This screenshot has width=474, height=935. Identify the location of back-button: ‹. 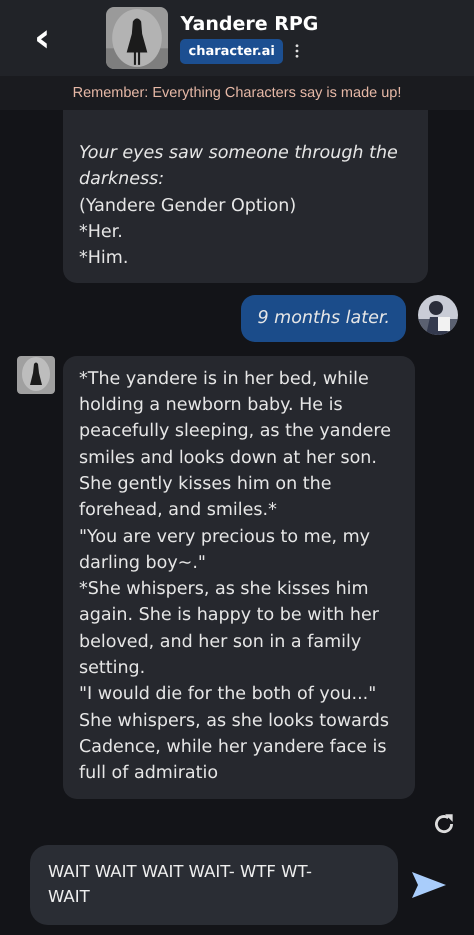
(42, 38).